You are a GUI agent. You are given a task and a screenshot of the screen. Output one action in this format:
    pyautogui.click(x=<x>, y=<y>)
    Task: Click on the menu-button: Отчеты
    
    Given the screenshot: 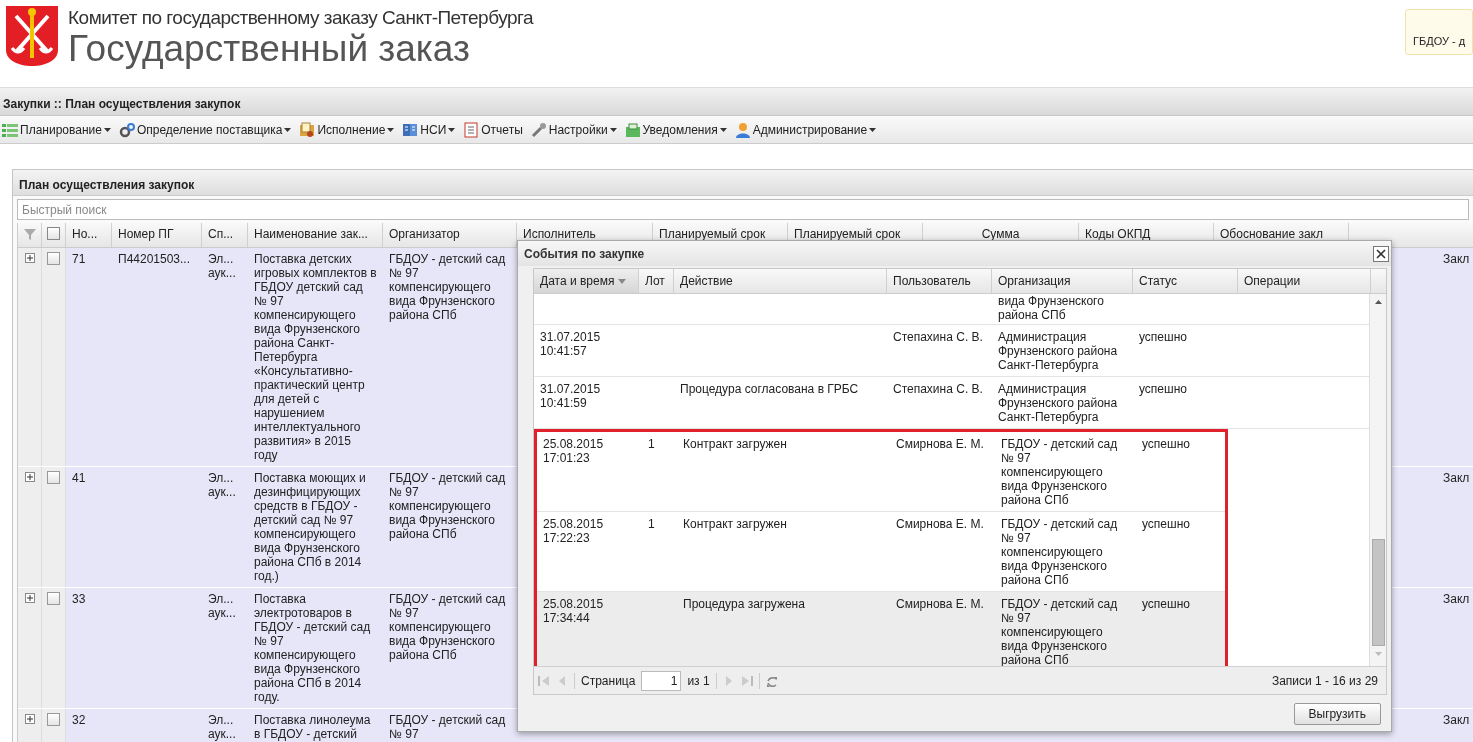 What is the action you would take?
    pyautogui.click(x=493, y=129)
    